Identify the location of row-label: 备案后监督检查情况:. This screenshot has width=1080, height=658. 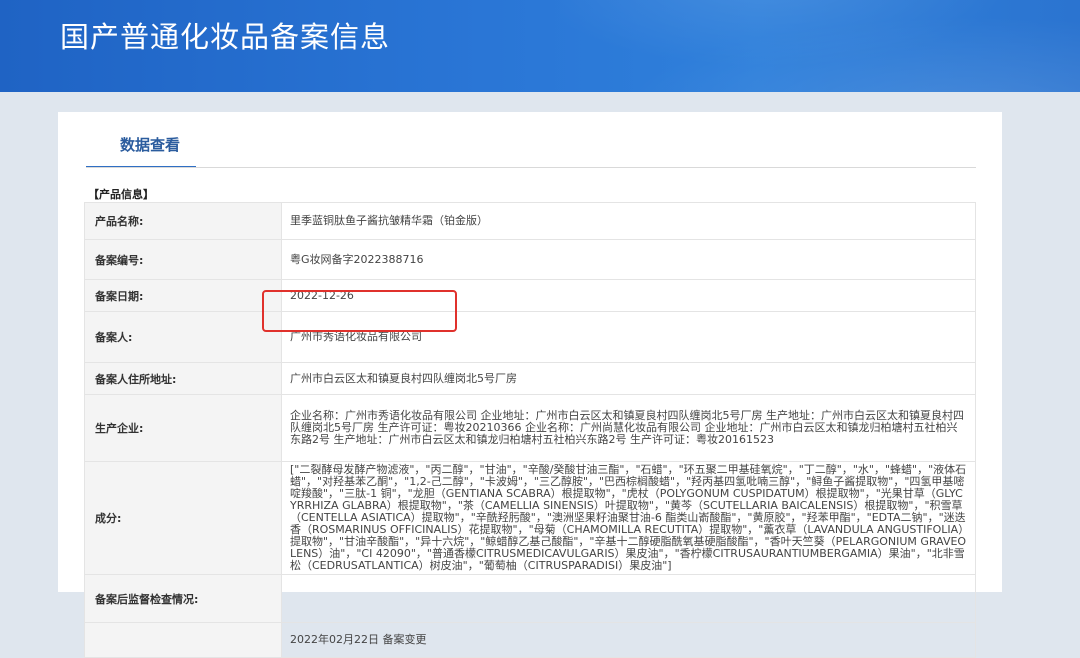
(183, 598).